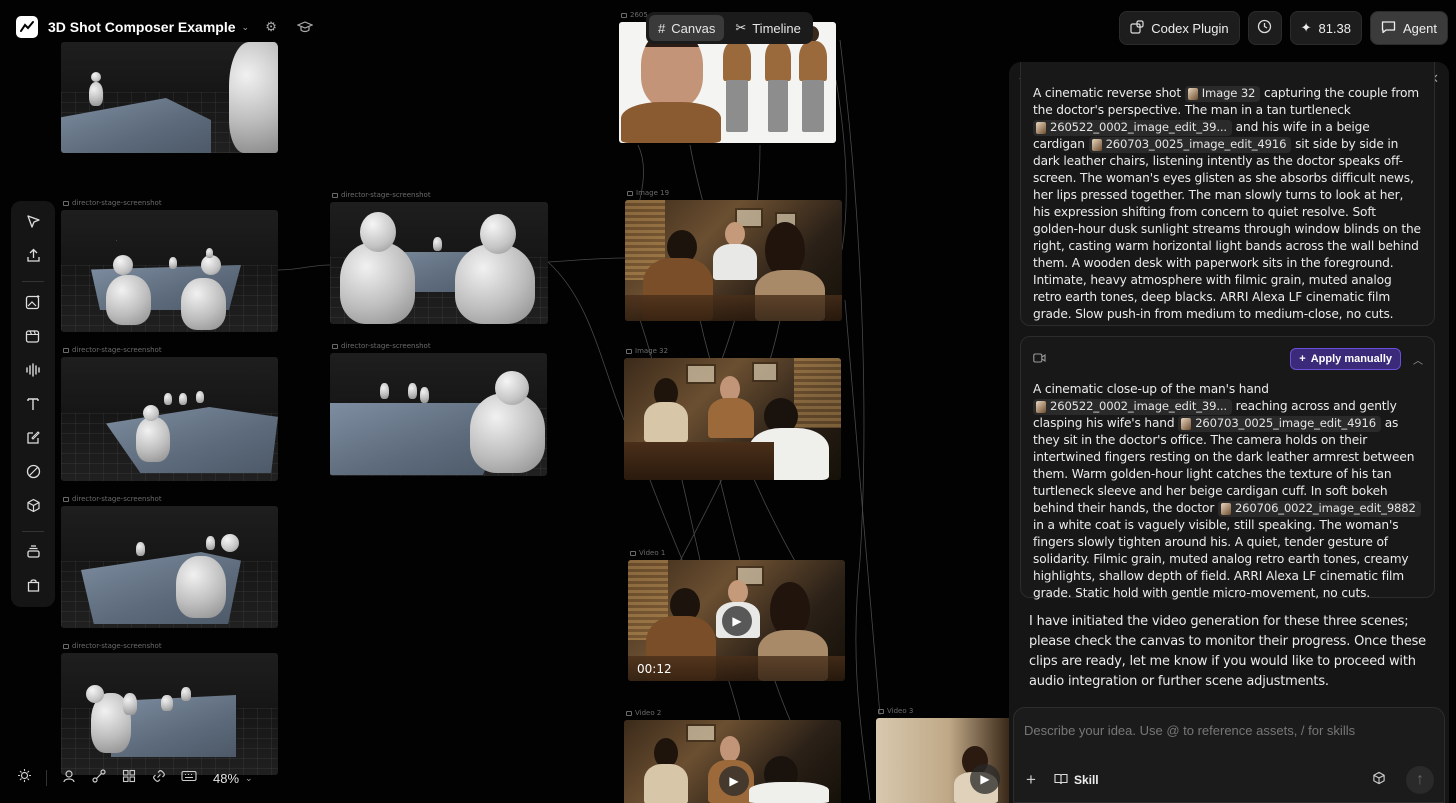  What do you see at coordinates (226, 778) in the screenshot?
I see `zoom-level: 48%` at bounding box center [226, 778].